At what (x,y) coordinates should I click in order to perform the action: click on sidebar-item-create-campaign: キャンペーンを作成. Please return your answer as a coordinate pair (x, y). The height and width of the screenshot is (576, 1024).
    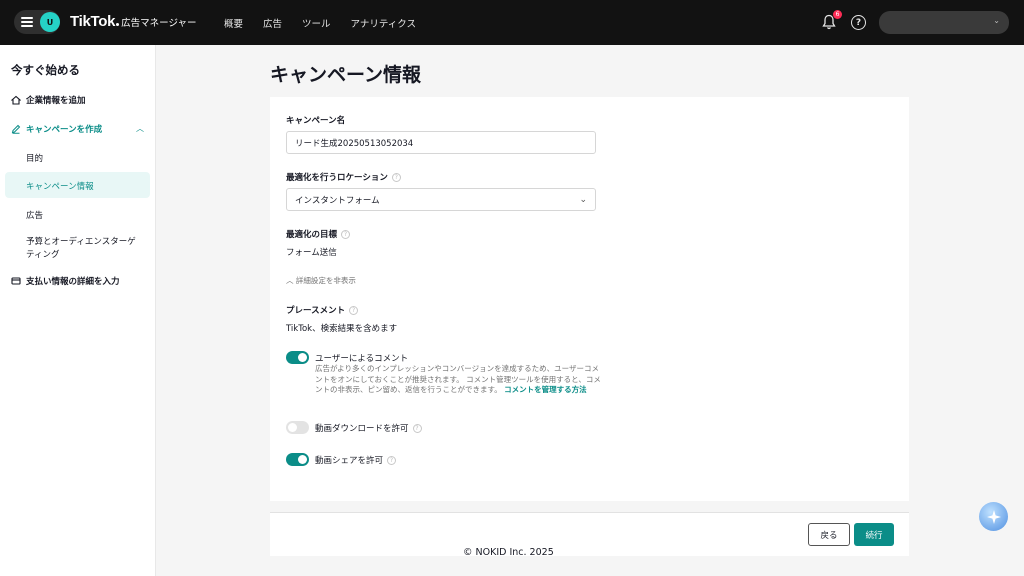
    Looking at the image, I should click on (56, 129).